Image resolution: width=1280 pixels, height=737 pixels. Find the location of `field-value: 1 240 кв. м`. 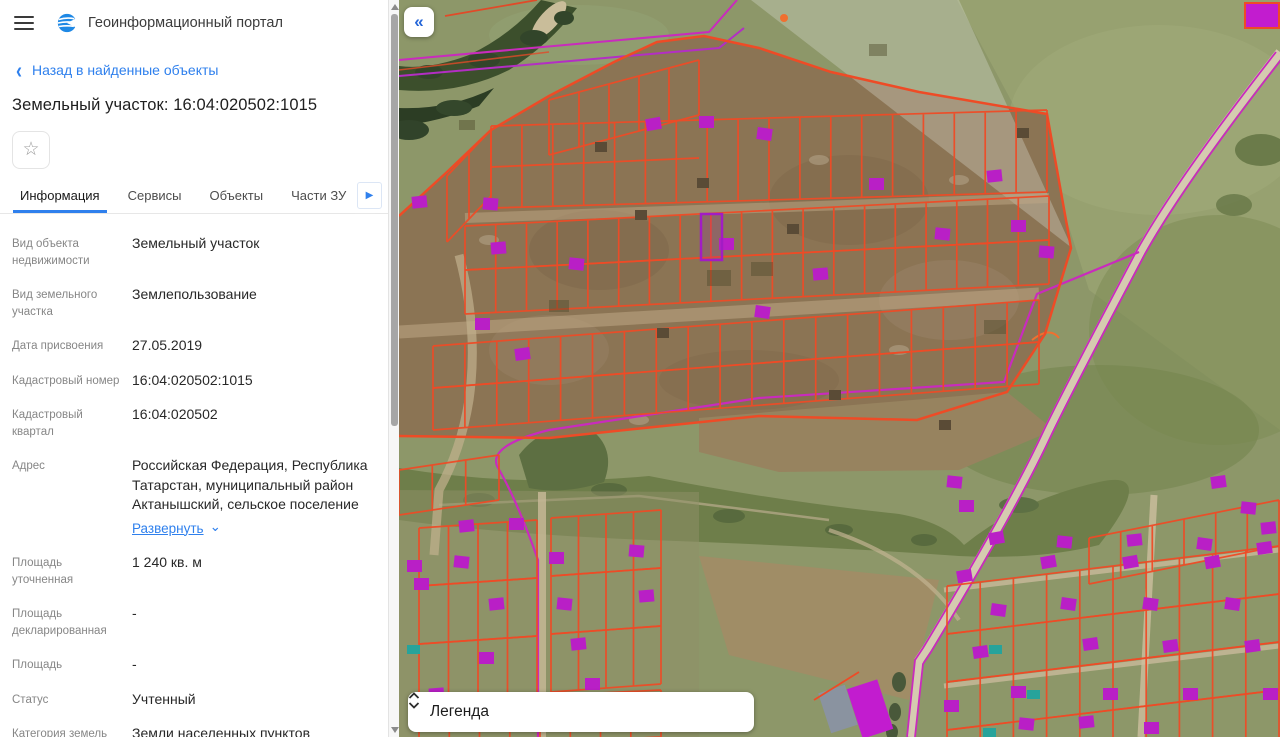

field-value: 1 240 кв. м is located at coordinates (167, 562).